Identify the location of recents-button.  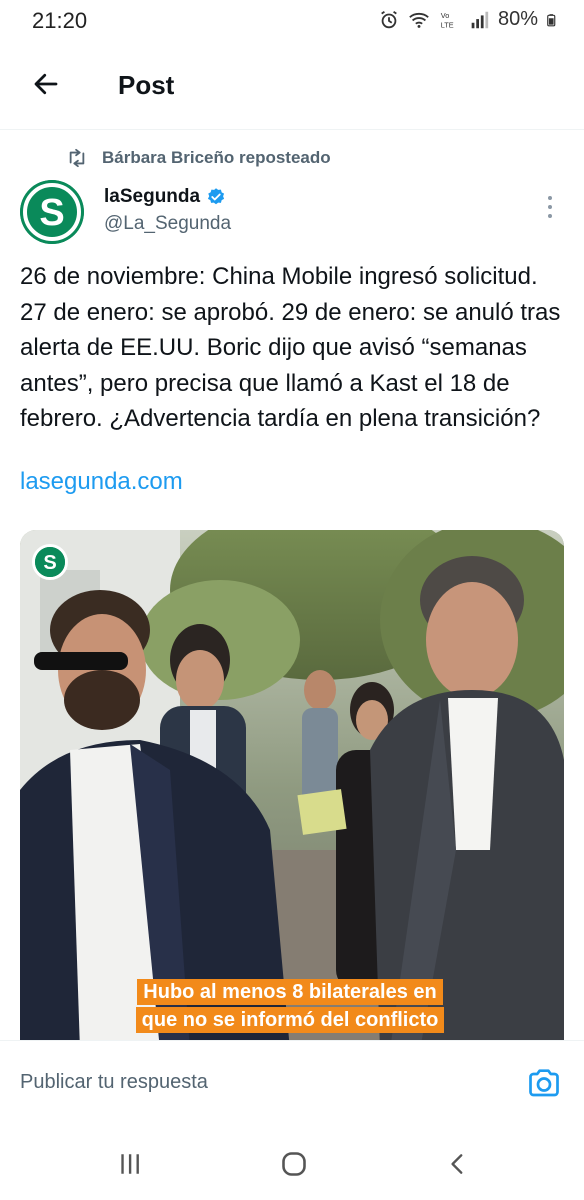
(130, 1164).